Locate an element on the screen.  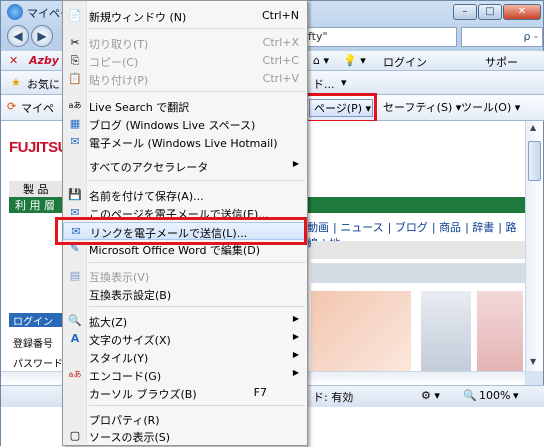
favbar-chevron-icon: ▾ is located at coordinates (344, 82).